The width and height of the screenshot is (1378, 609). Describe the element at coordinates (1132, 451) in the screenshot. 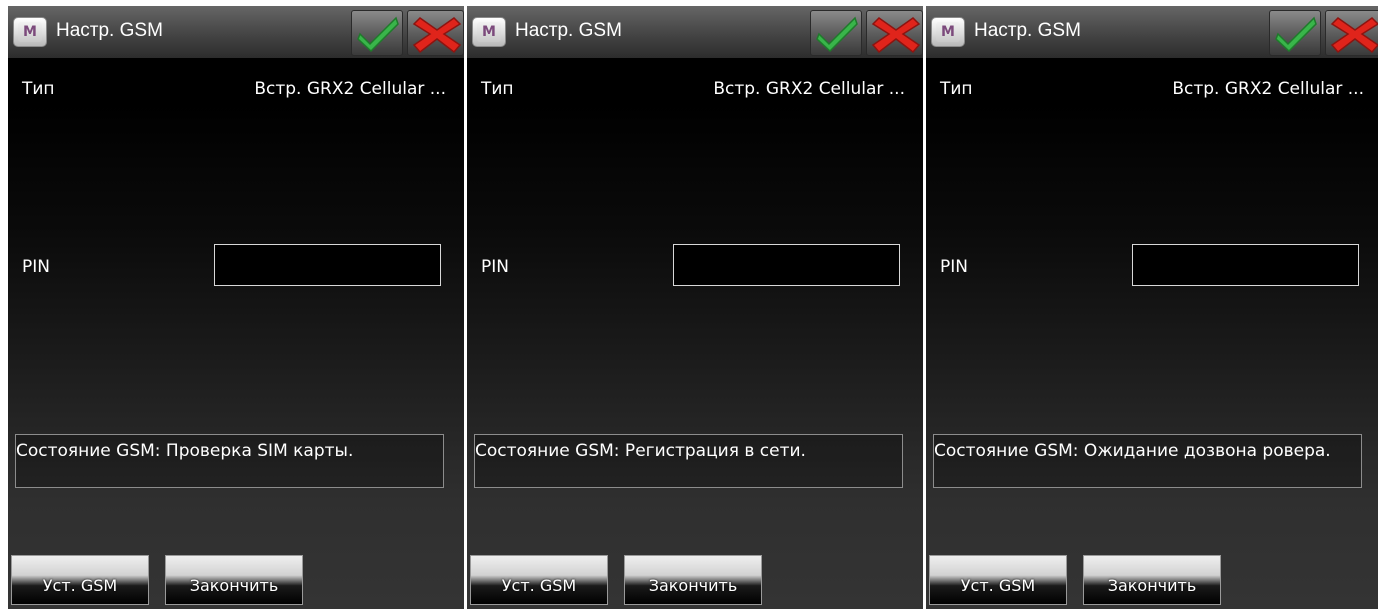

I see `gsm-status-text: Состояние GSM: Ожидание дозвона ровера.` at that location.